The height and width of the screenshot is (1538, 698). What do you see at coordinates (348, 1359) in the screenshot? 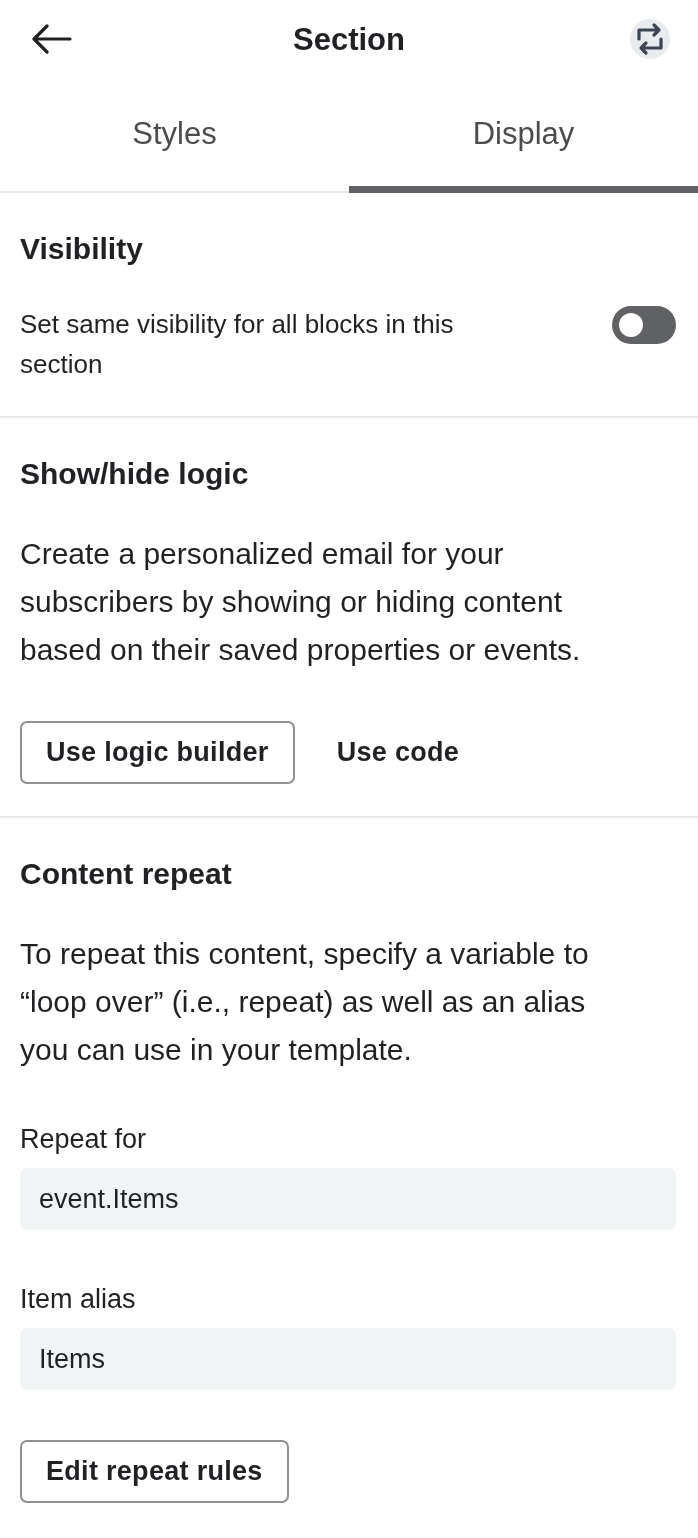
I see `input-field: Items` at bounding box center [348, 1359].